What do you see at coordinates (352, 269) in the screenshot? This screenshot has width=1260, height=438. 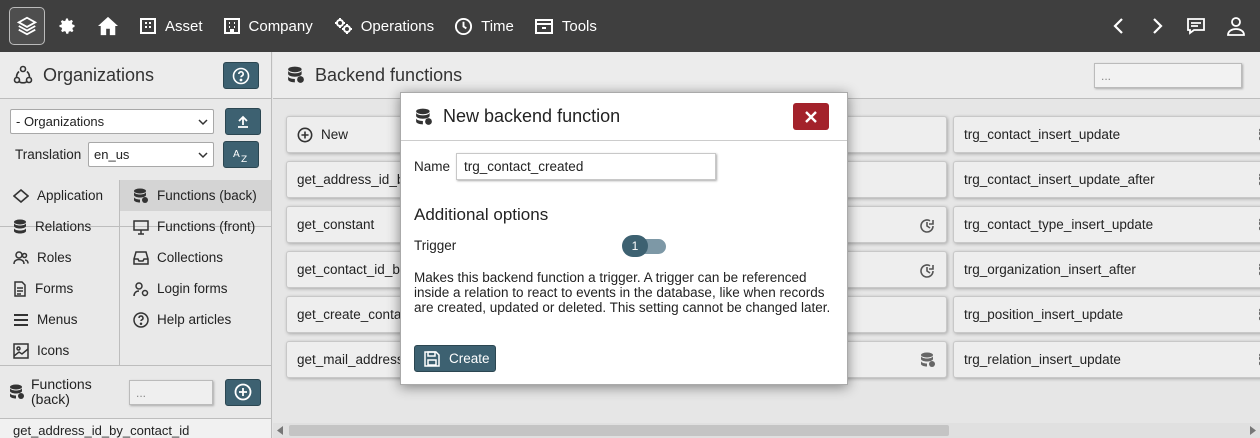 I see `function-name: get_contact_id_by` at bounding box center [352, 269].